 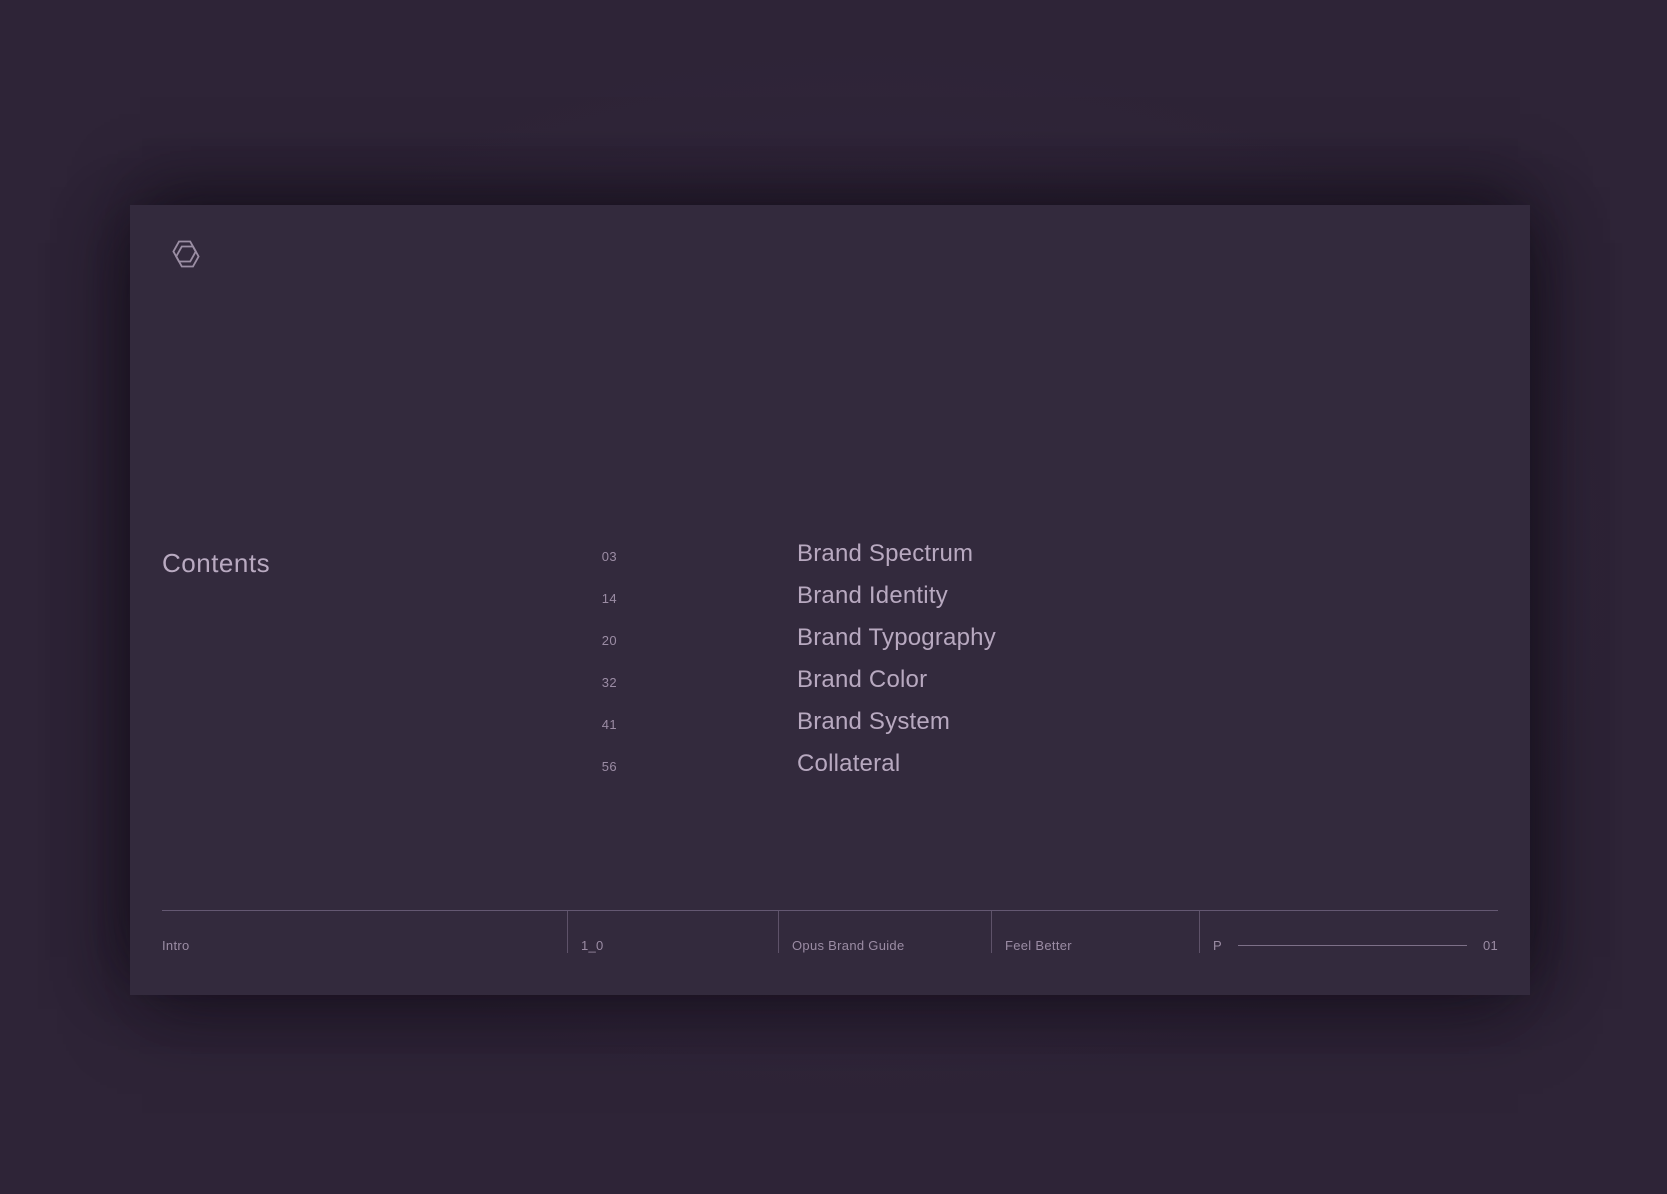 I want to click on toc-page-number: 32, so click(x=609, y=682).